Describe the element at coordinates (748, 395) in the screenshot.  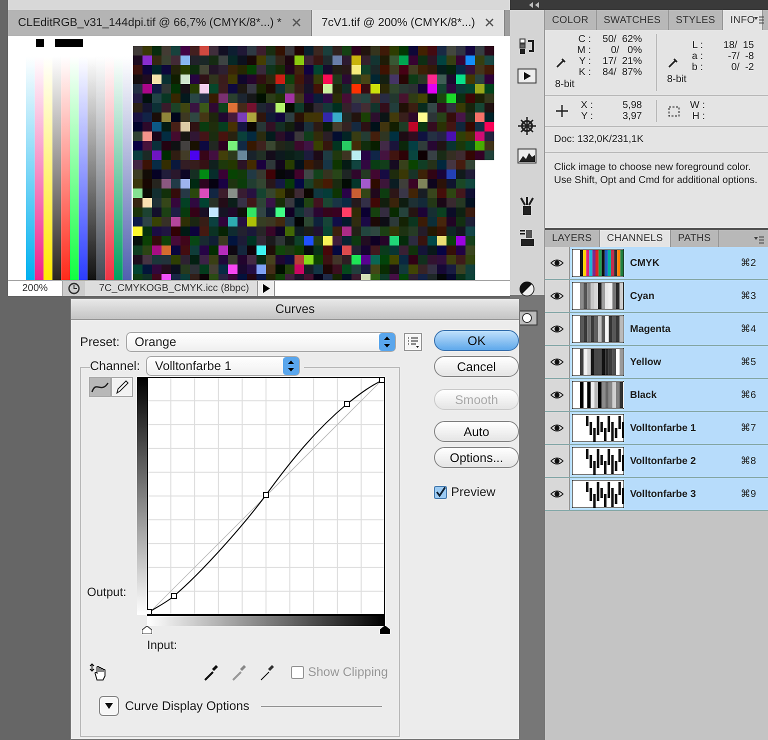
I see `shortcut-label: ⌘6` at that location.